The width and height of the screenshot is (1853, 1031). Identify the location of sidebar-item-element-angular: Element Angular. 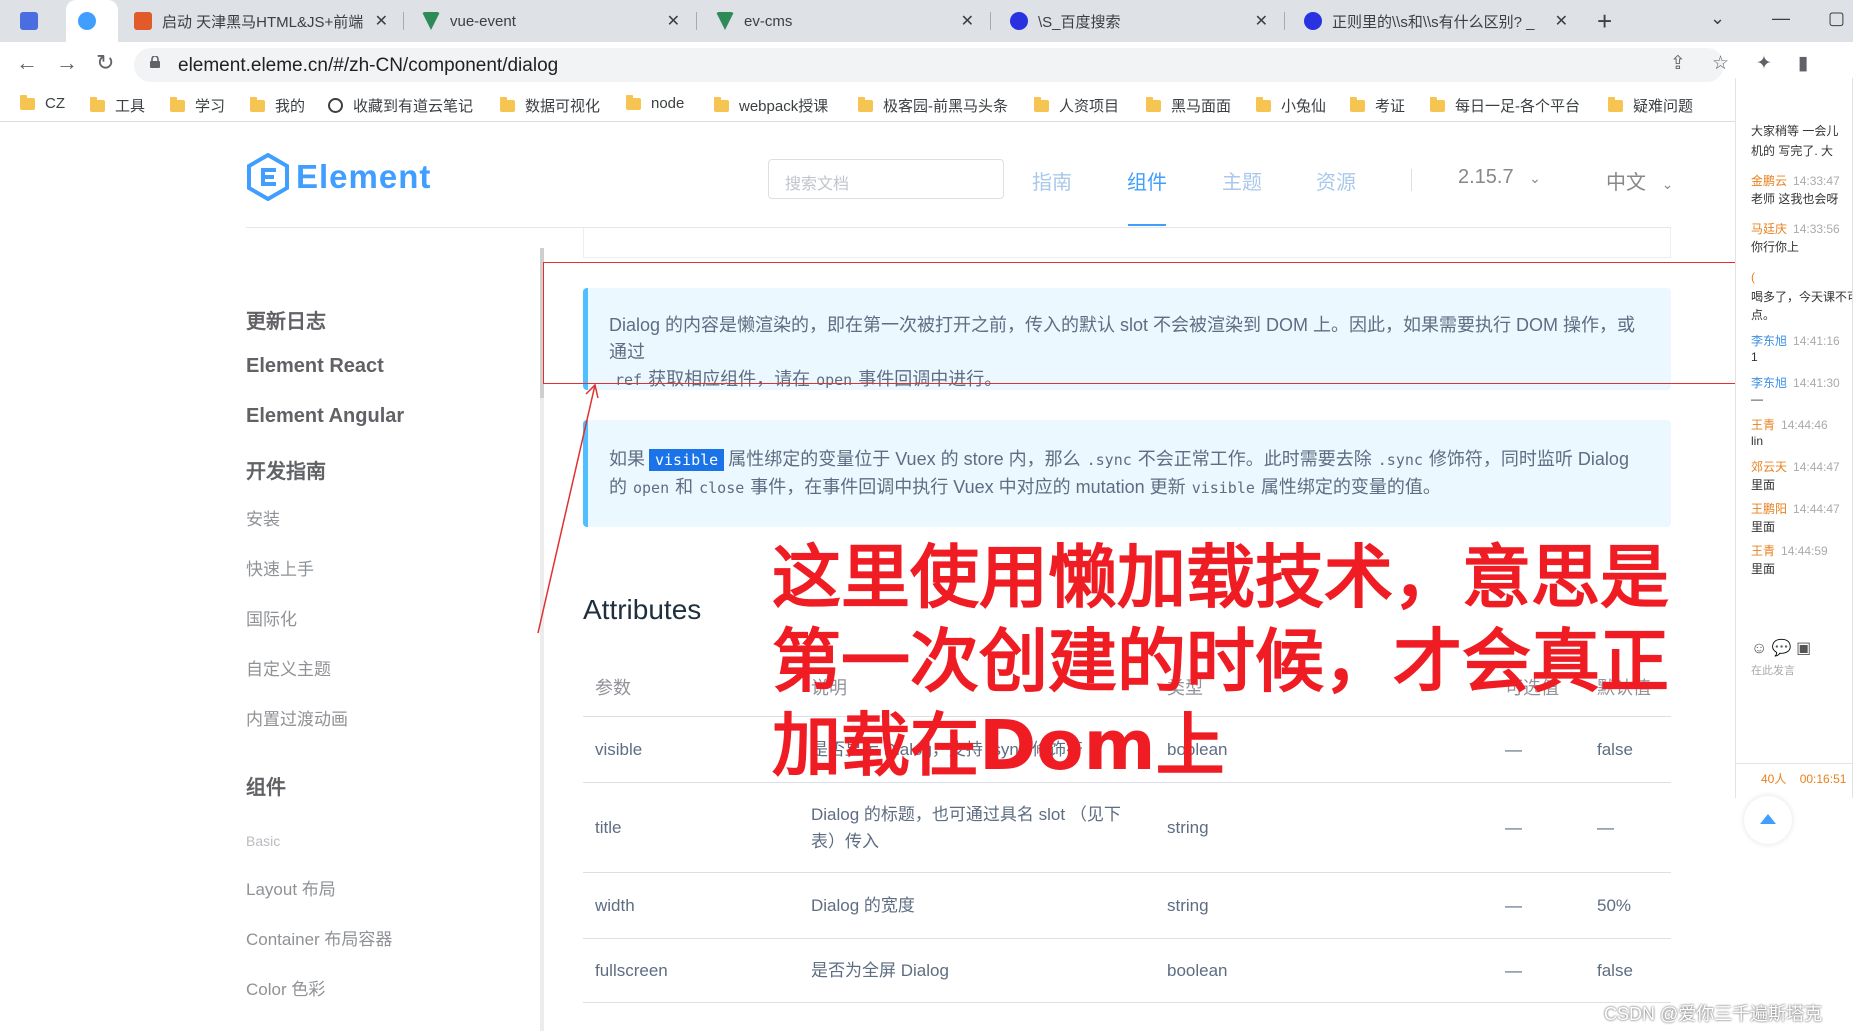
(325, 416).